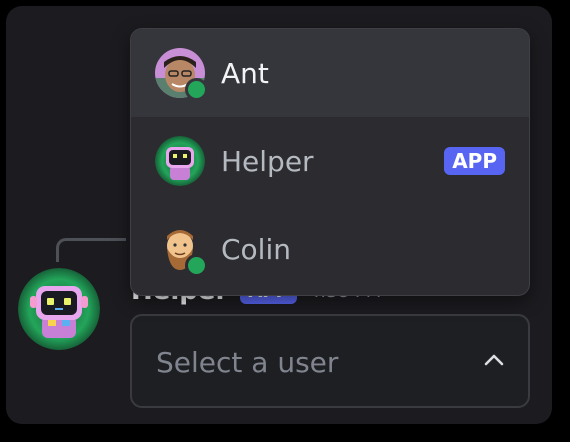 This screenshot has height=442, width=570. I want to click on bearded-man-avatar, so click(181, 250).